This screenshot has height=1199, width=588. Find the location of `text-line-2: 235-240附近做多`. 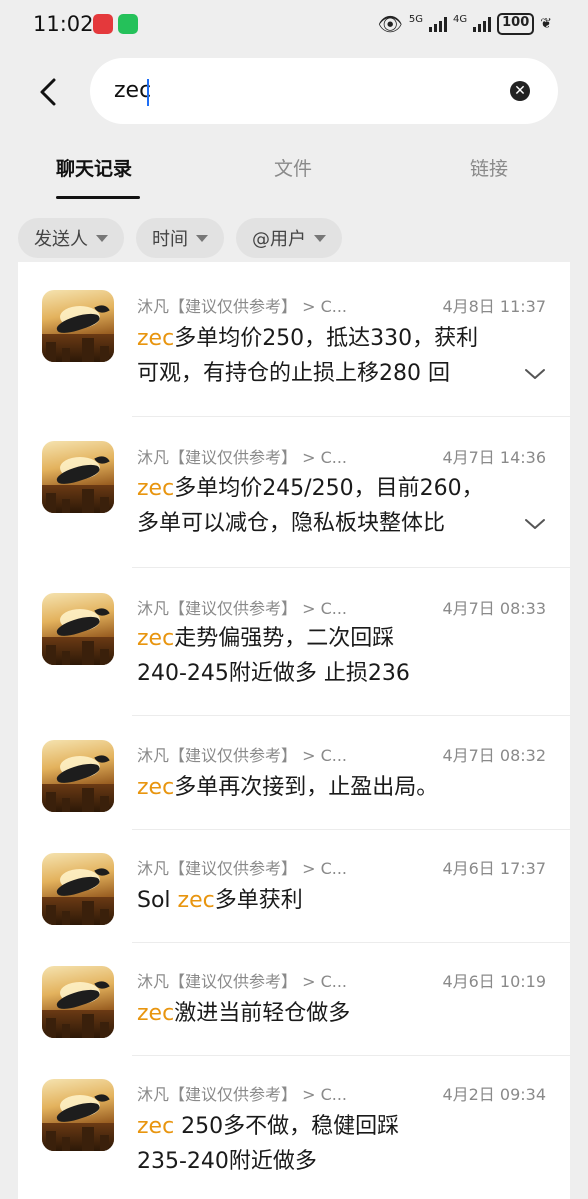

text-line-2: 235-240附近做多 is located at coordinates (227, 1161).